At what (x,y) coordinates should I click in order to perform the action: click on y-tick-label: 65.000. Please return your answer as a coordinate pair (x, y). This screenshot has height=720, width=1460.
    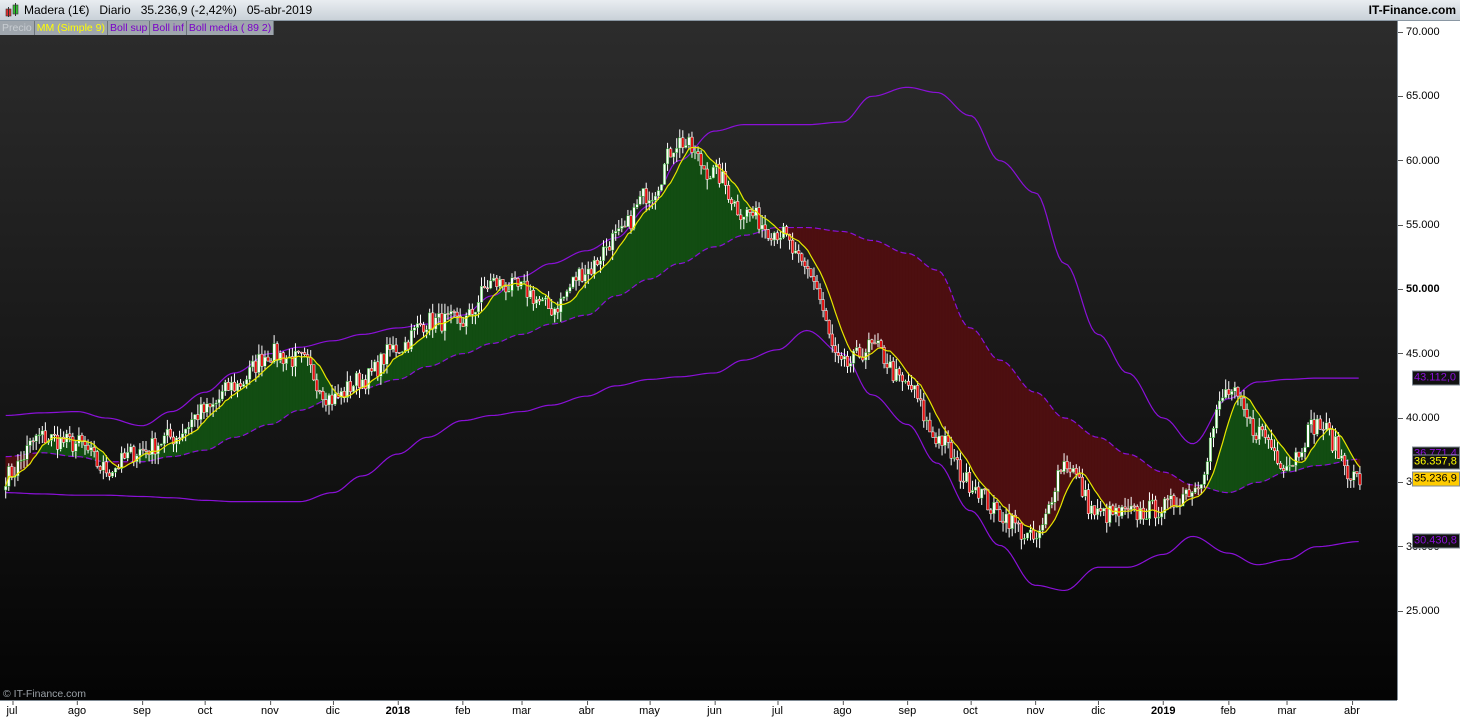
    Looking at the image, I should click on (1419, 96).